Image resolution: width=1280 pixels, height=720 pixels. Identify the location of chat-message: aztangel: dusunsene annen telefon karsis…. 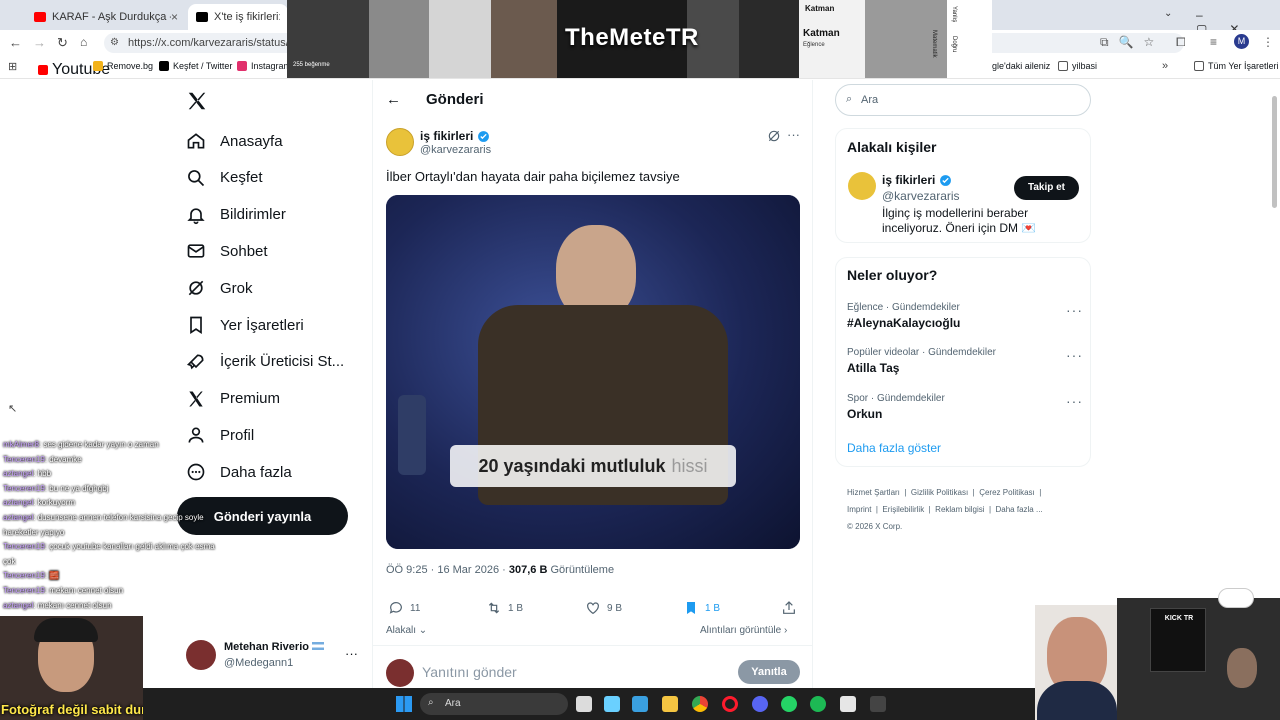
(103, 517).